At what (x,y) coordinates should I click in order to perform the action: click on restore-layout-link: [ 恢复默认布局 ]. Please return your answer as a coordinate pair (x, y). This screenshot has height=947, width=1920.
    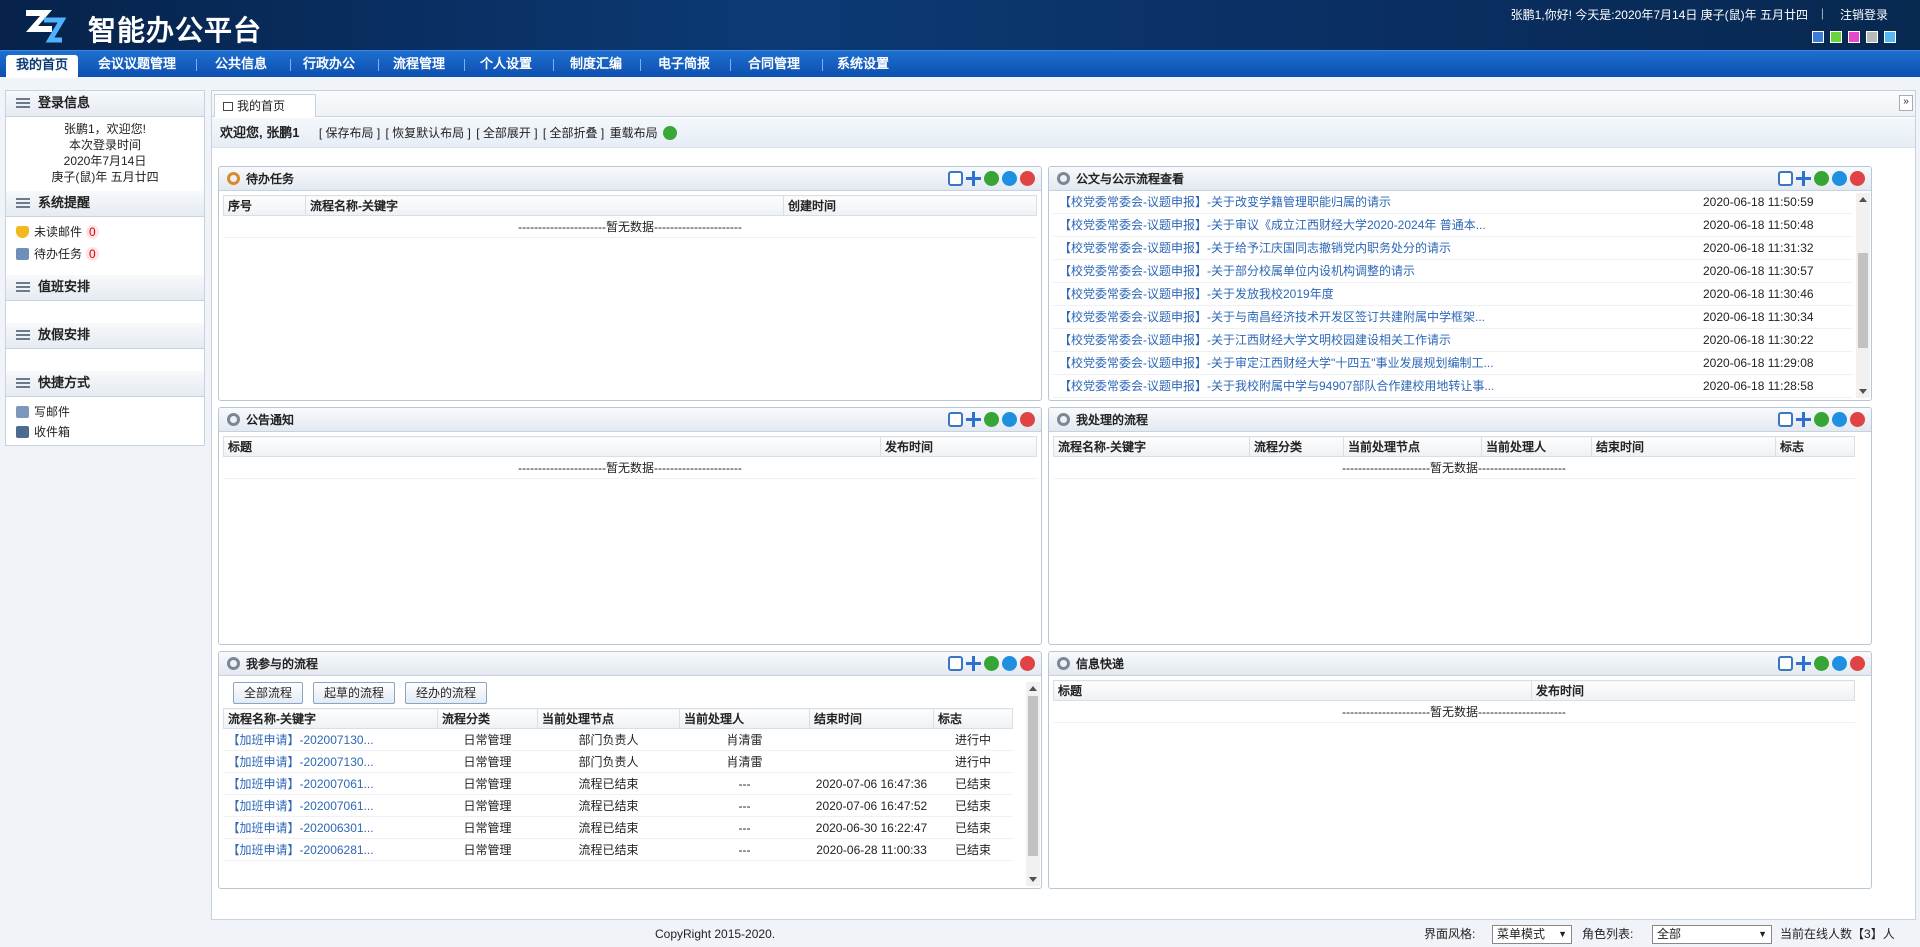
    Looking at the image, I should click on (428, 133).